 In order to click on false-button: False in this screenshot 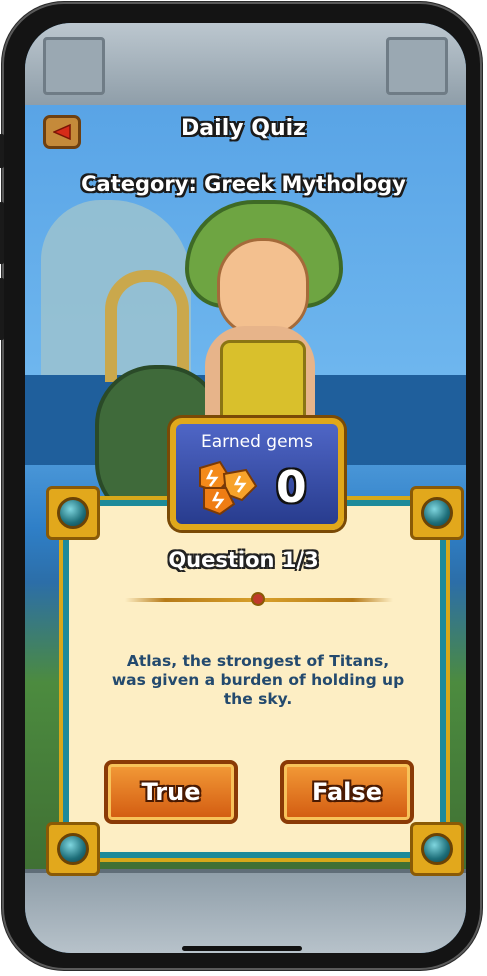, I will do `click(347, 792)`.